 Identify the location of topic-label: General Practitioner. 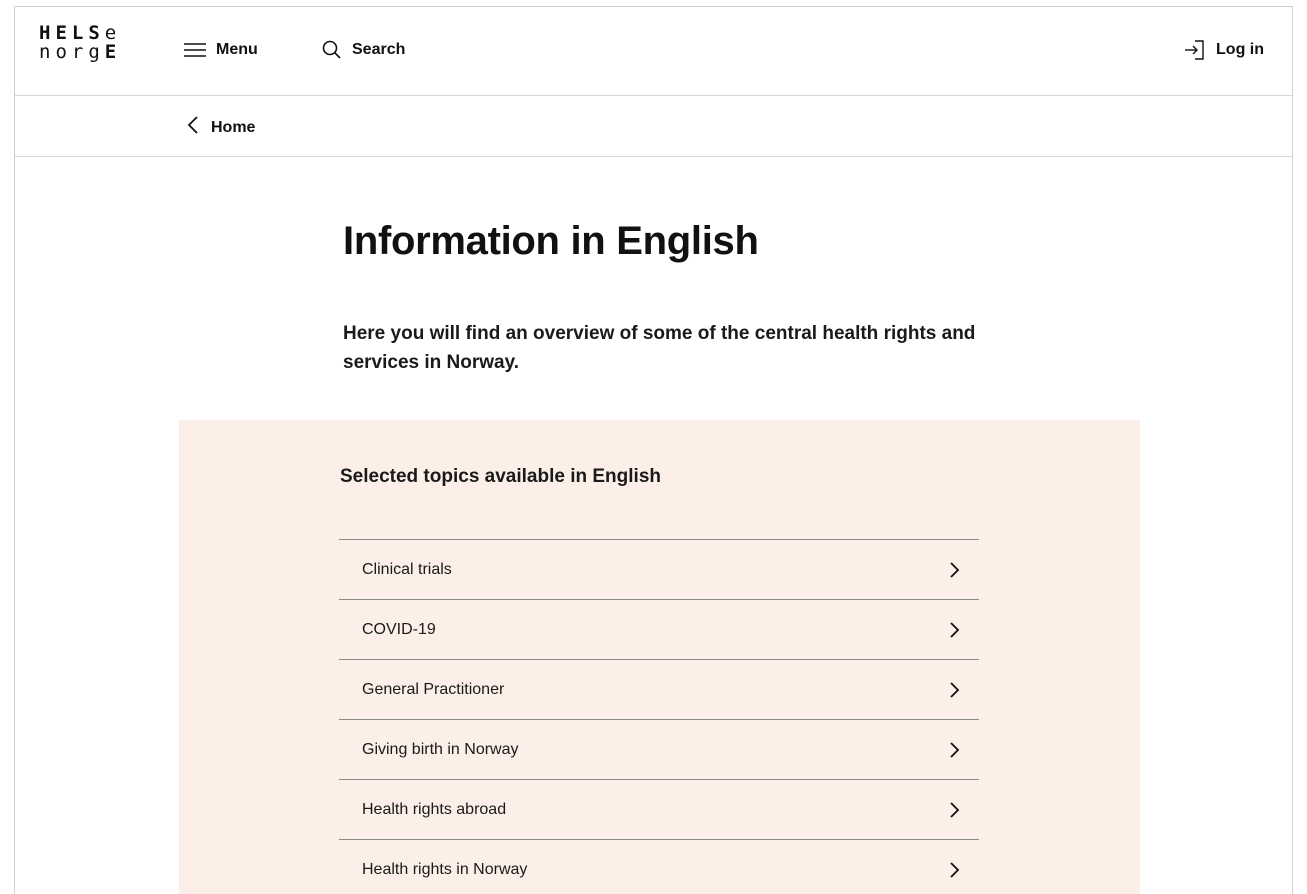
(433, 689).